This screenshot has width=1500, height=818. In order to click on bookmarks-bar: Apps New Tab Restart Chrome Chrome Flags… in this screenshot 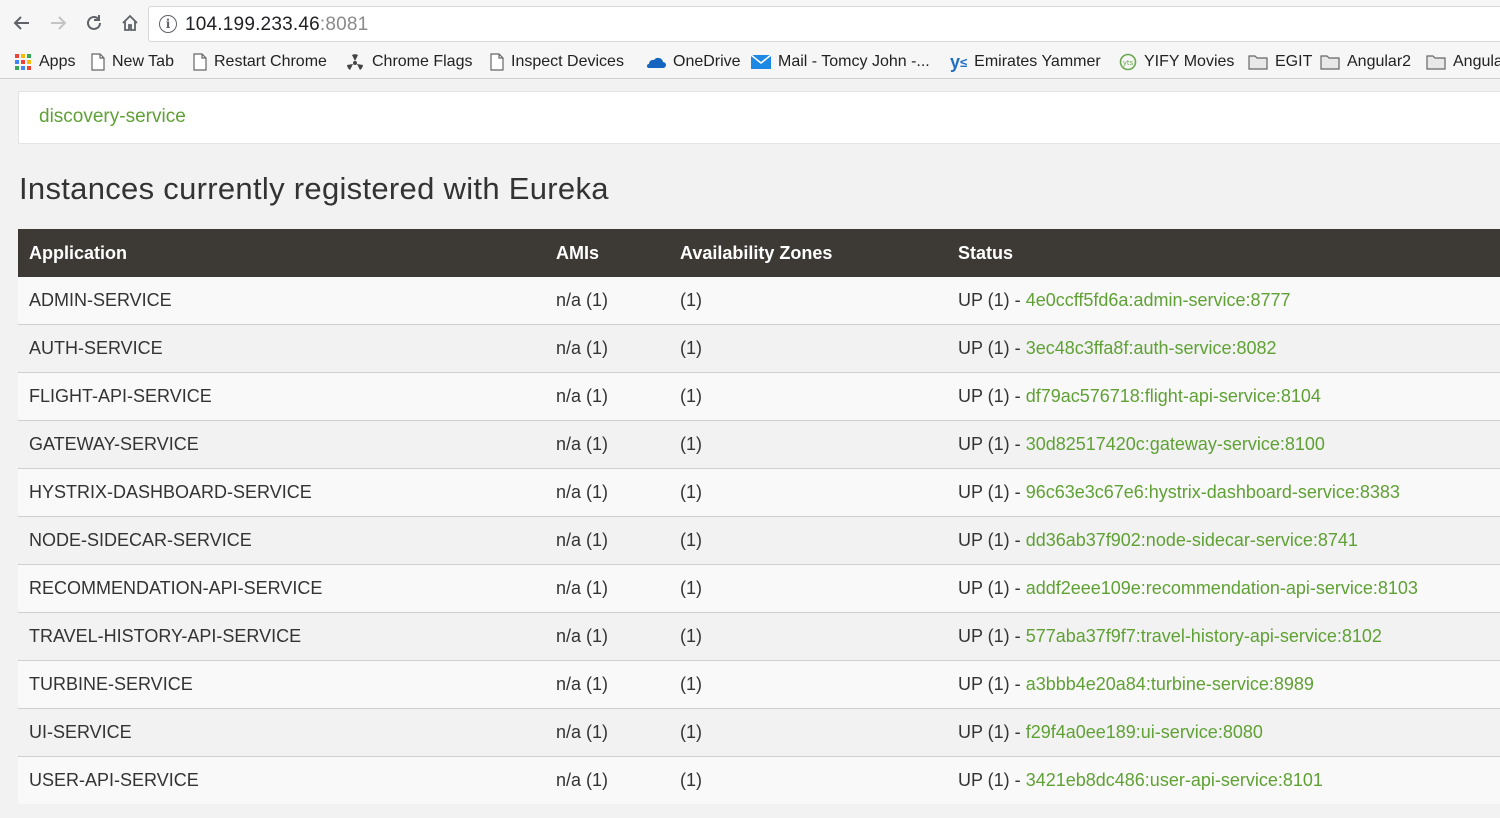, I will do `click(750, 62)`.